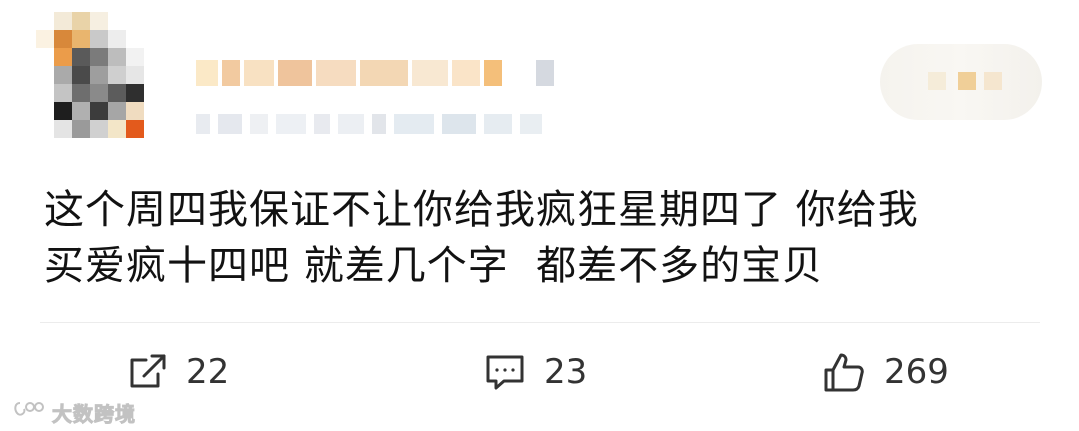  Describe the element at coordinates (29, 412) in the screenshot. I see `watermark-logo-icon` at that location.